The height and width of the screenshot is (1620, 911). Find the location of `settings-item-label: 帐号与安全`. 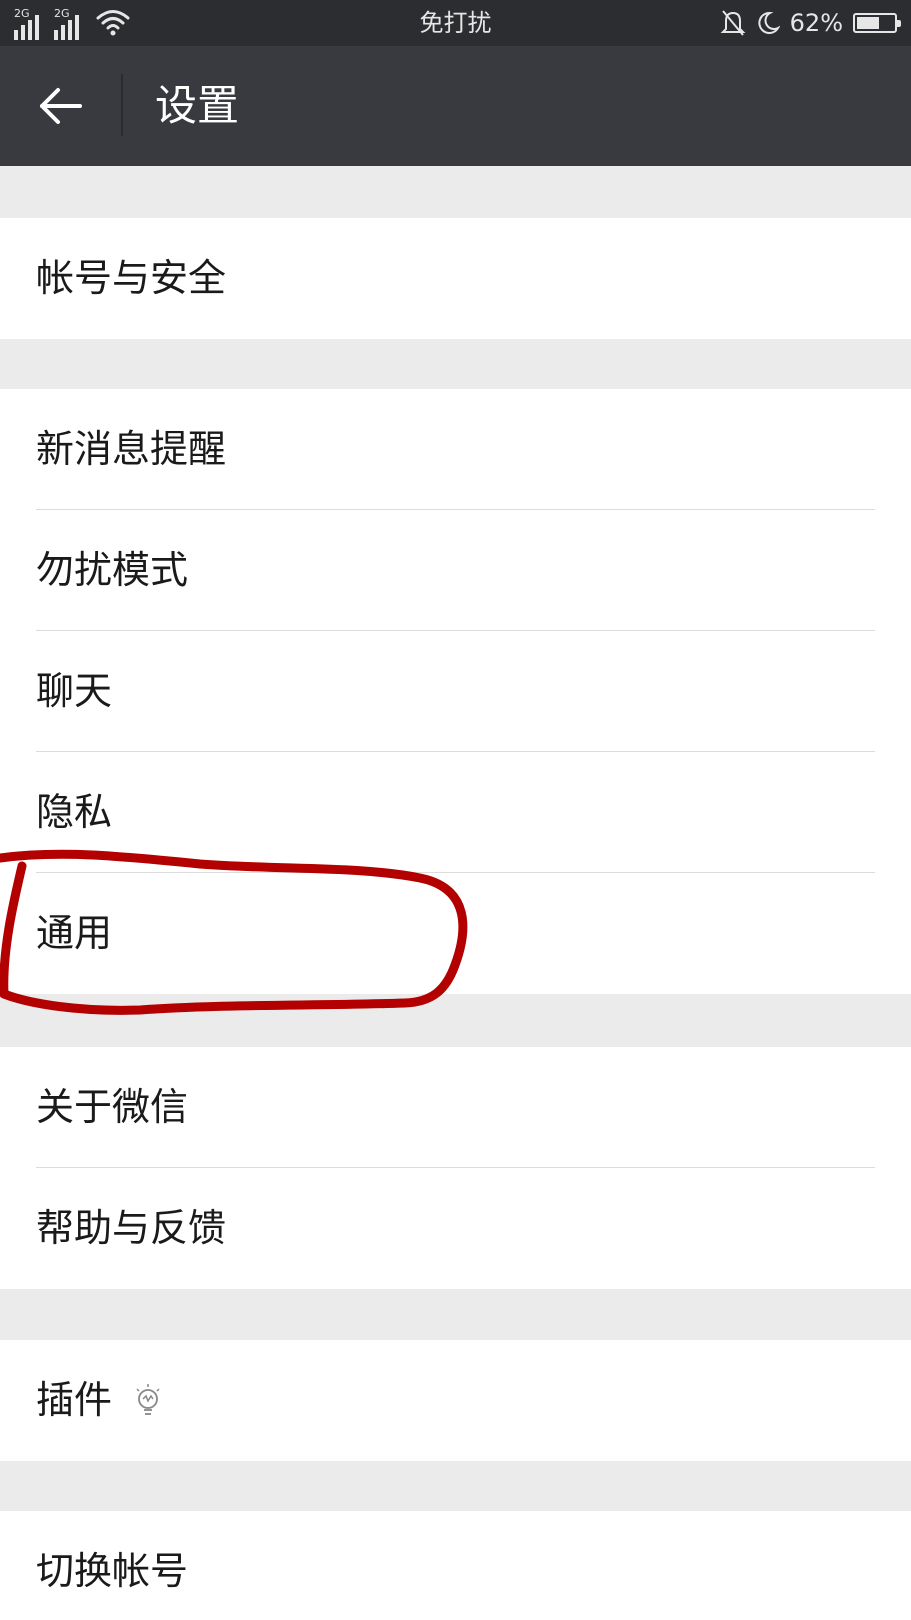

settings-item-label: 帐号与安全 is located at coordinates (131, 278).